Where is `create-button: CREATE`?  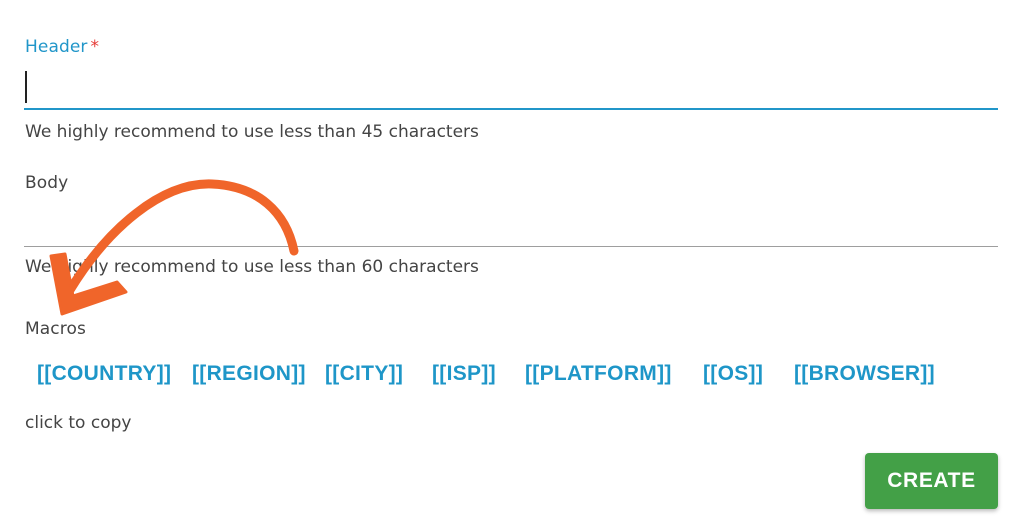 create-button: CREATE is located at coordinates (931, 481).